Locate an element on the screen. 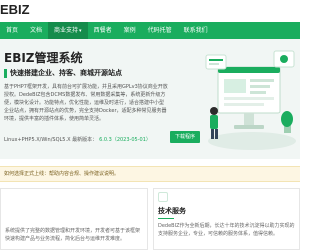 This screenshot has height=250, width=320. hero-illustration is located at coordinates (250, 100).